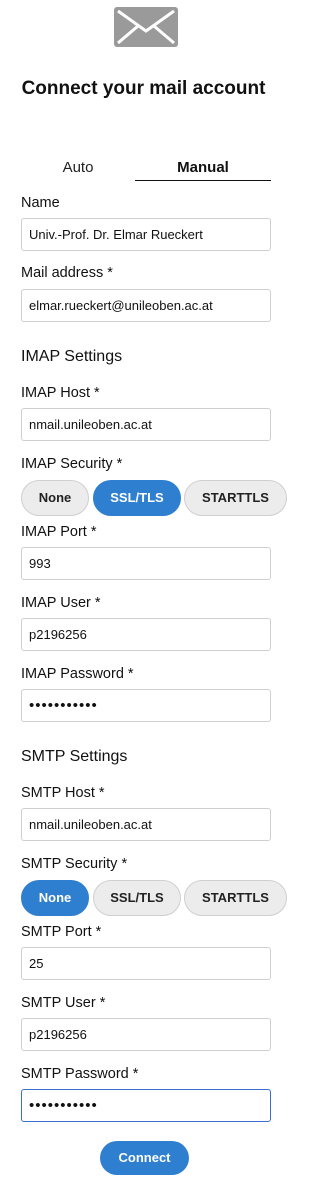 This screenshot has width=320, height=1182. What do you see at coordinates (146, 634) in the screenshot?
I see `imap-user-field: p2196256` at bounding box center [146, 634].